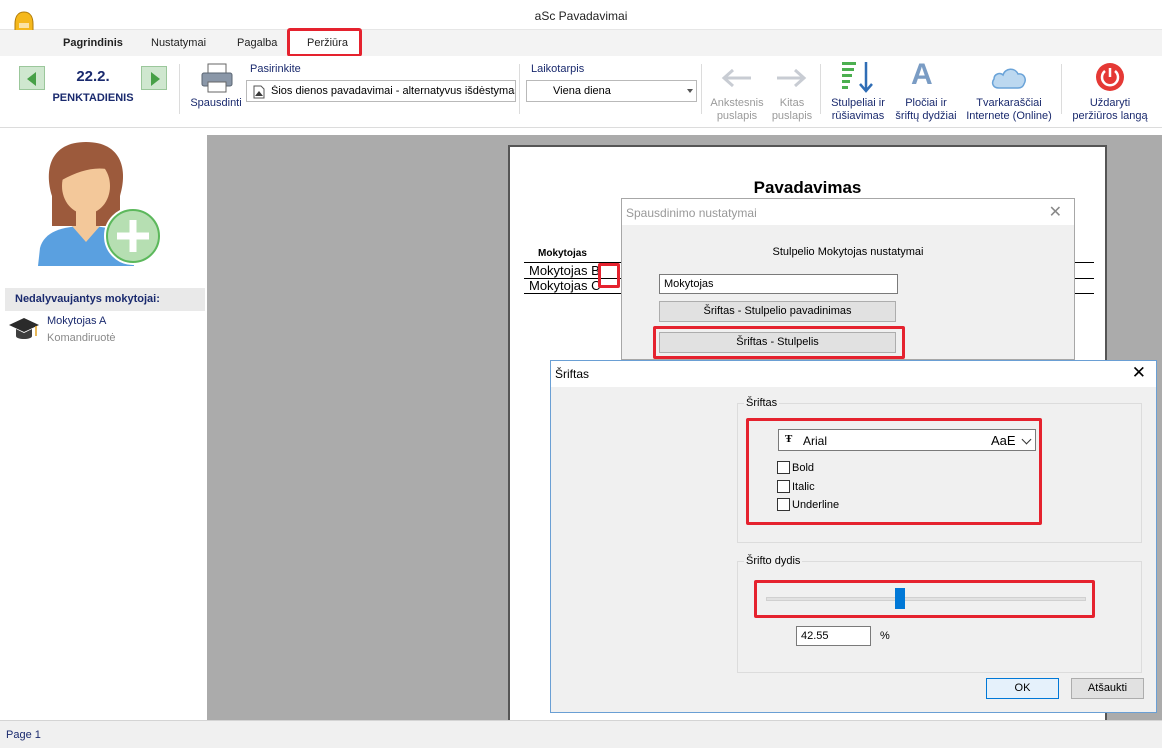 This screenshot has height=748, width=1162. I want to click on weekday-label: PENKTADIENIS, so click(93, 98).